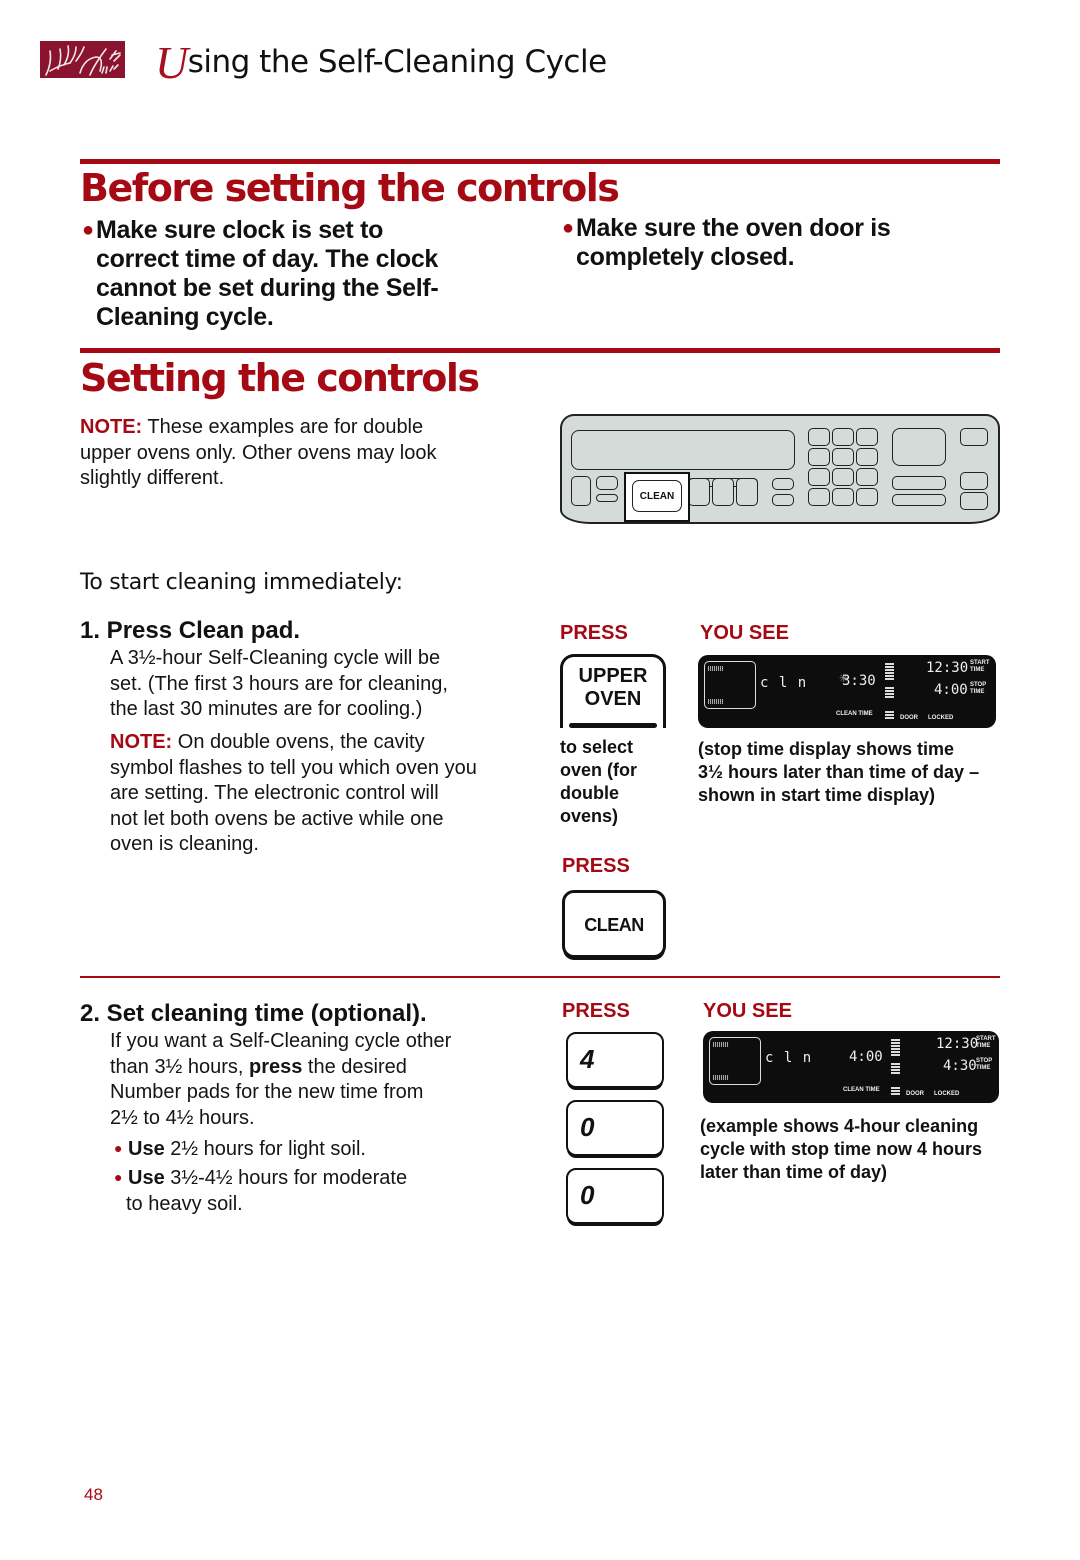 This screenshot has width=1080, height=1560. What do you see at coordinates (286, 1178) in the screenshot?
I see `bullet-text: 3½-4½ hours for moderate` at bounding box center [286, 1178].